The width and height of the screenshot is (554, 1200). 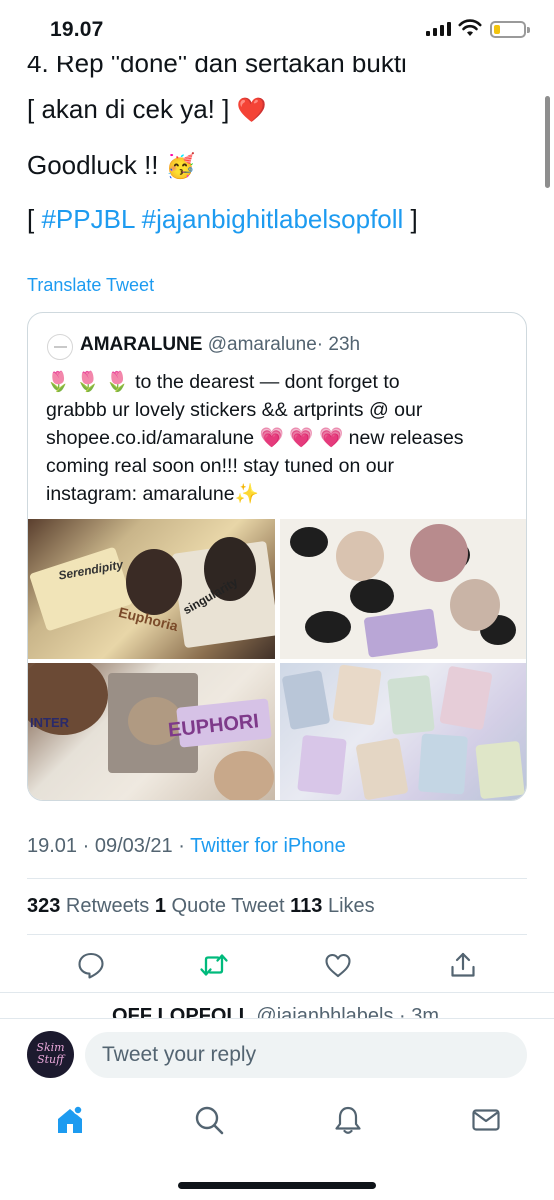 What do you see at coordinates (109, 846) in the screenshot?
I see `tweet-timestamp: 19.01 · 09/03/21 ·` at bounding box center [109, 846].